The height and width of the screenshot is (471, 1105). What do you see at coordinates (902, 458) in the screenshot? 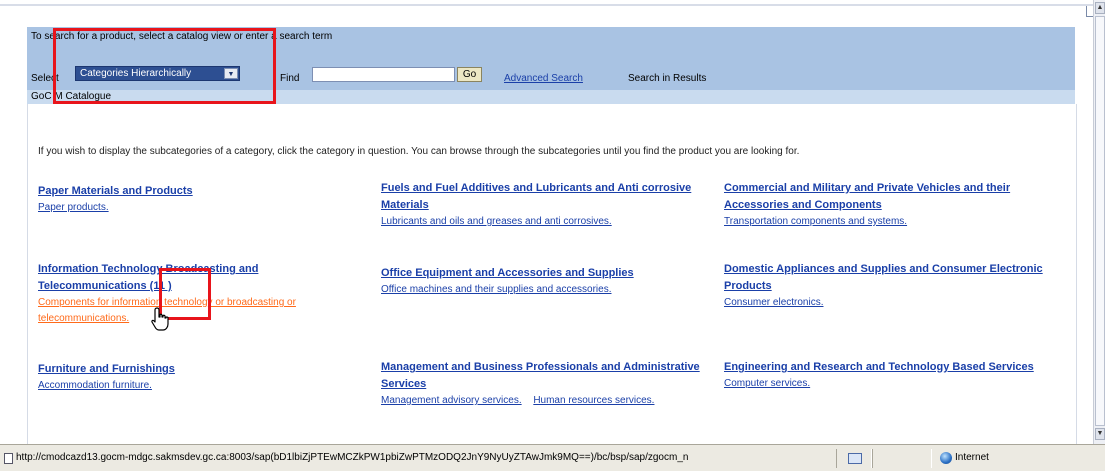
I see `status-pane` at bounding box center [902, 458].